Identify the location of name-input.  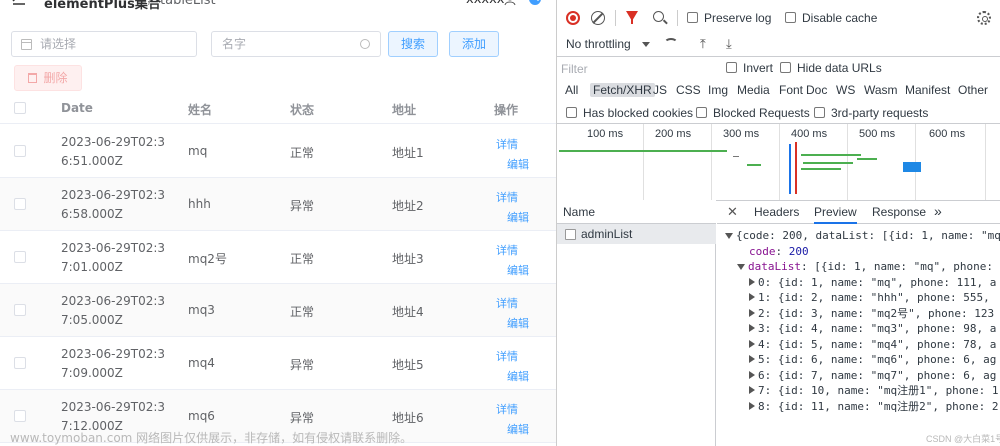
(287, 44).